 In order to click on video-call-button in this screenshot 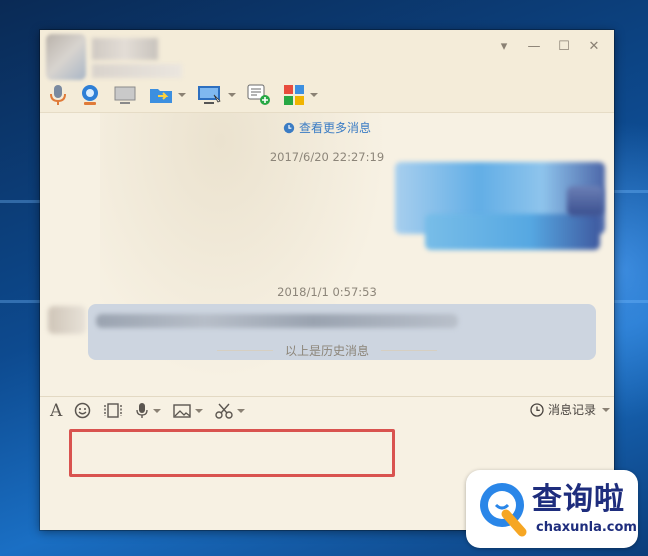, I will do `click(90, 95)`.